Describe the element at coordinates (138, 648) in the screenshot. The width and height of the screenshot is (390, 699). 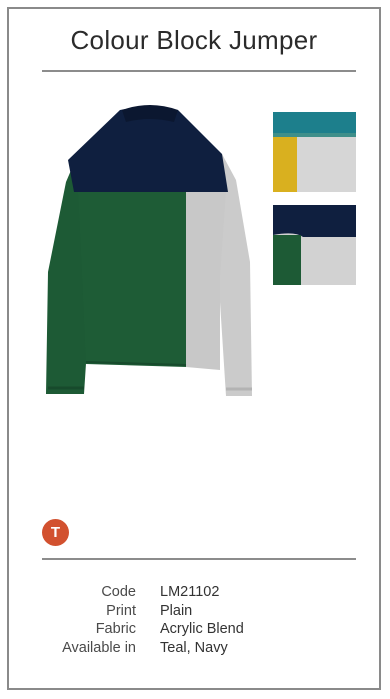
I see `spec-row-available-in: Available in Teal, Navy` at that location.